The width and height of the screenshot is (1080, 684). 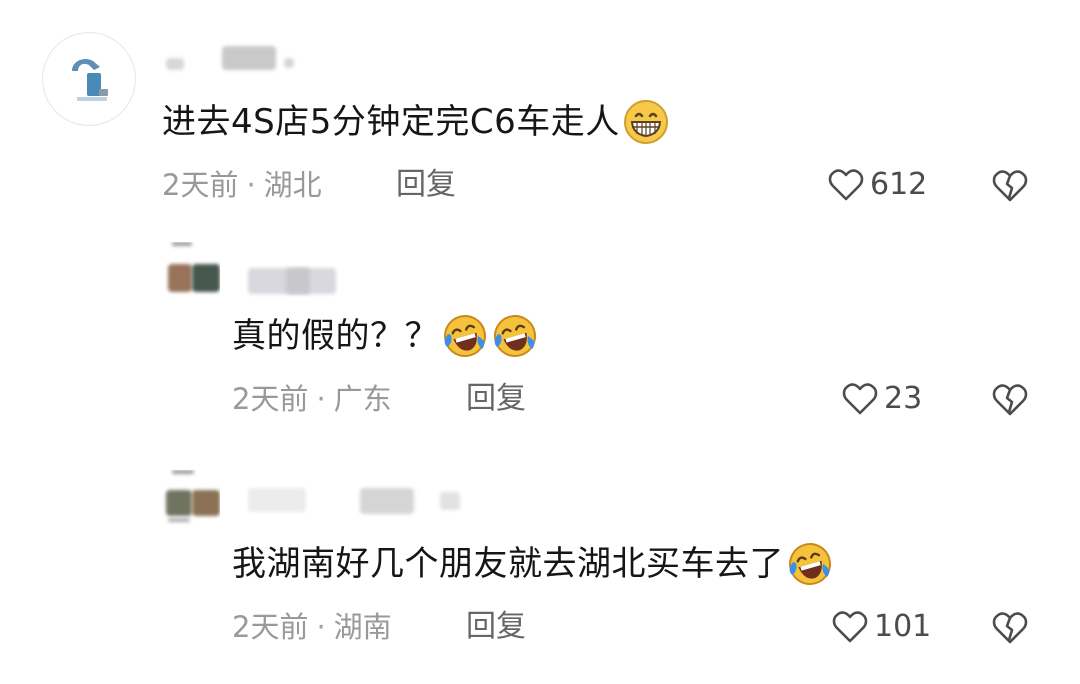 I want to click on comment-text: 我湖南好几个朋友就去湖北买车去了, so click(x=533, y=564).